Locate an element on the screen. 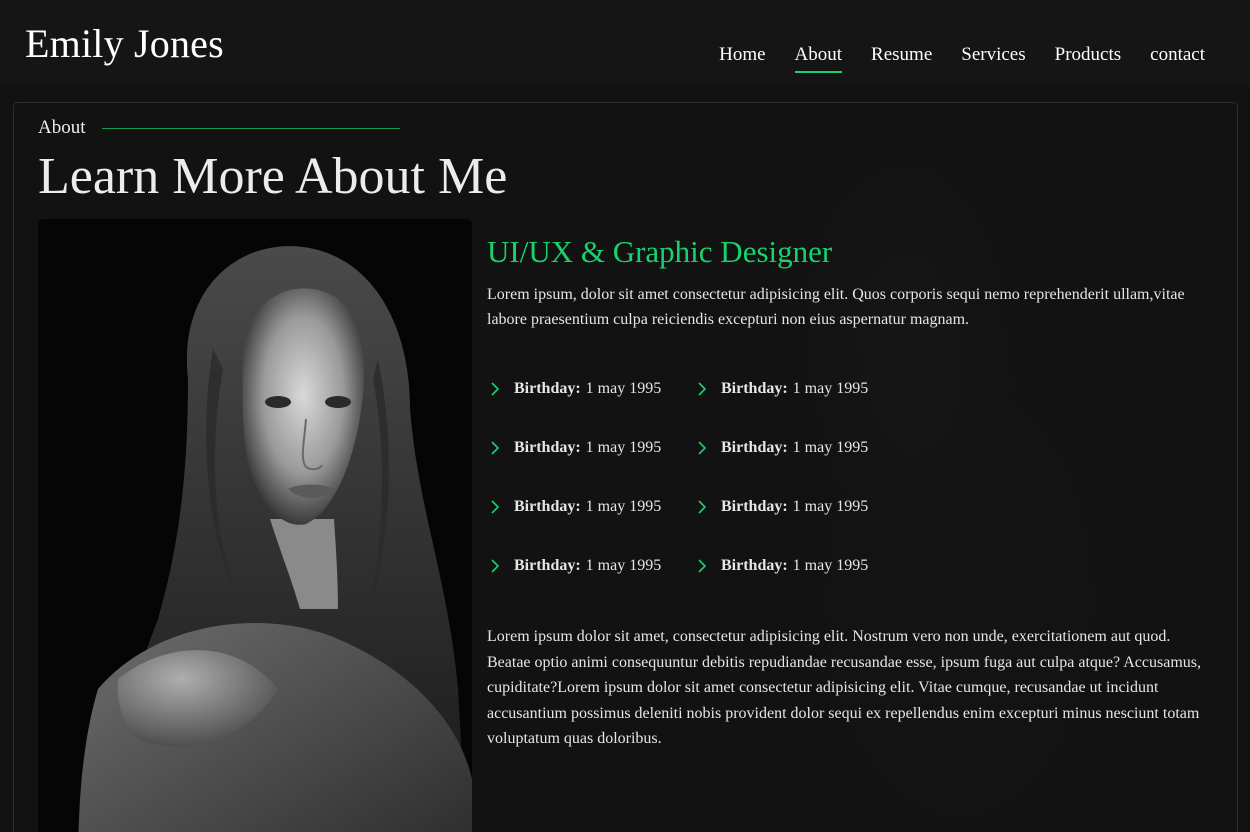  nav-services: Services is located at coordinates (993, 58).